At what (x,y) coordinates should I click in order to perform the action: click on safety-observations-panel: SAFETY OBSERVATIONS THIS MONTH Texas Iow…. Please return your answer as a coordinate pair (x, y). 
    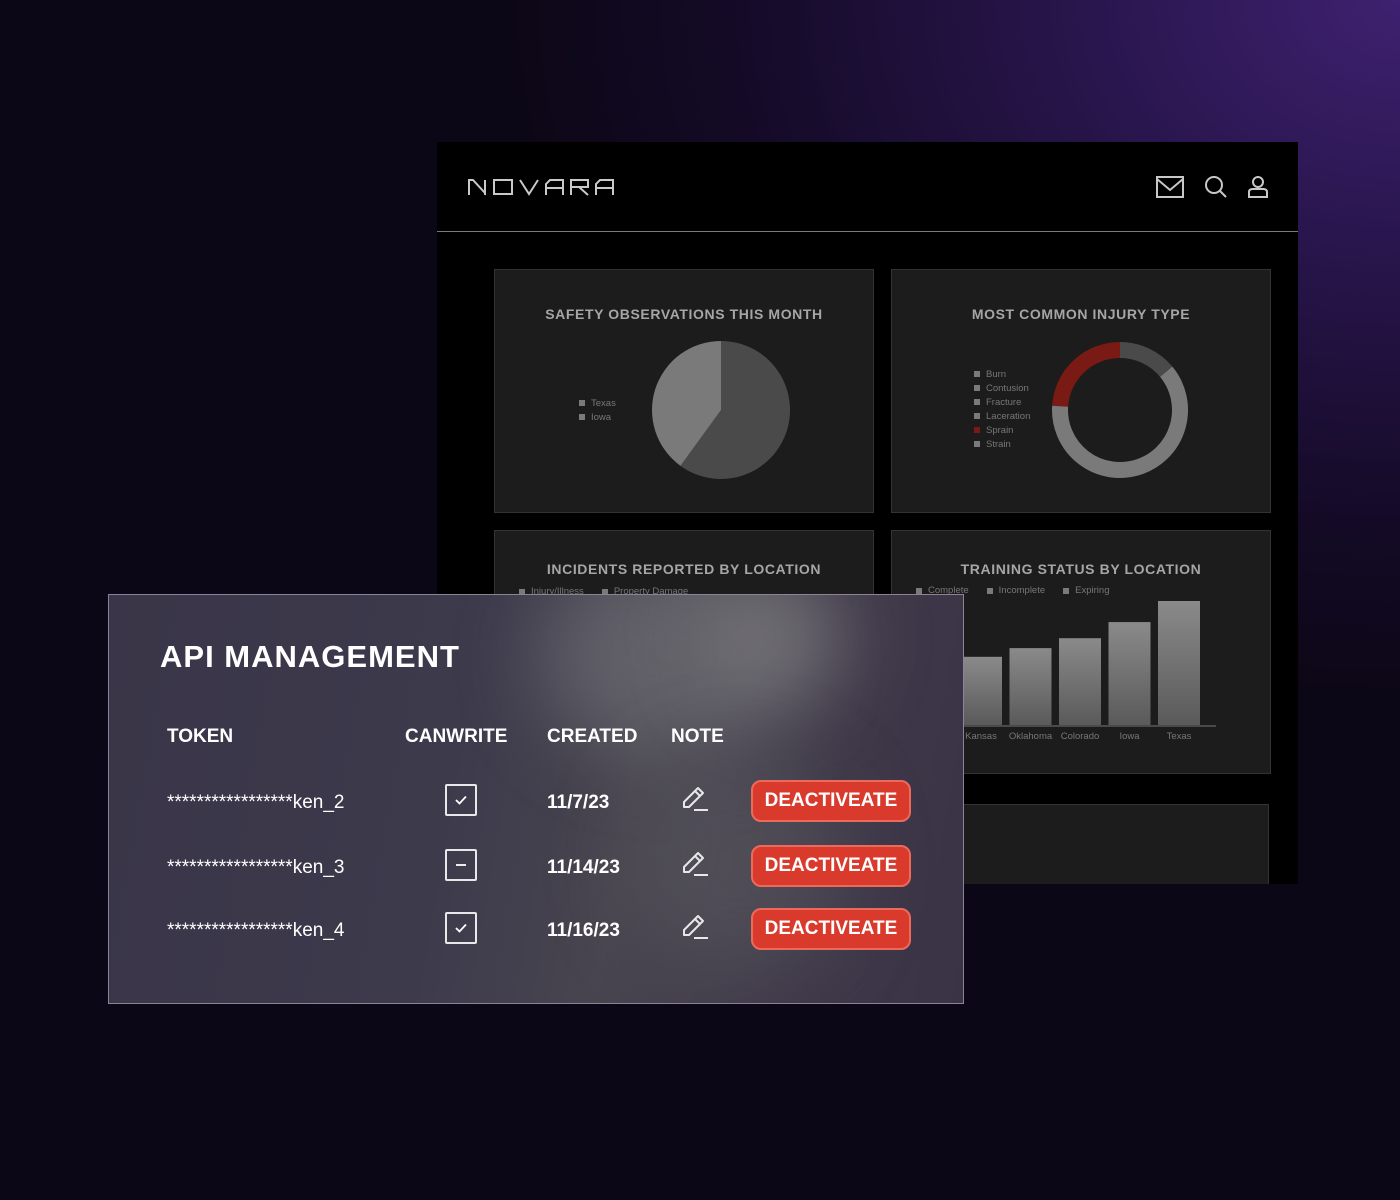
    Looking at the image, I should click on (684, 391).